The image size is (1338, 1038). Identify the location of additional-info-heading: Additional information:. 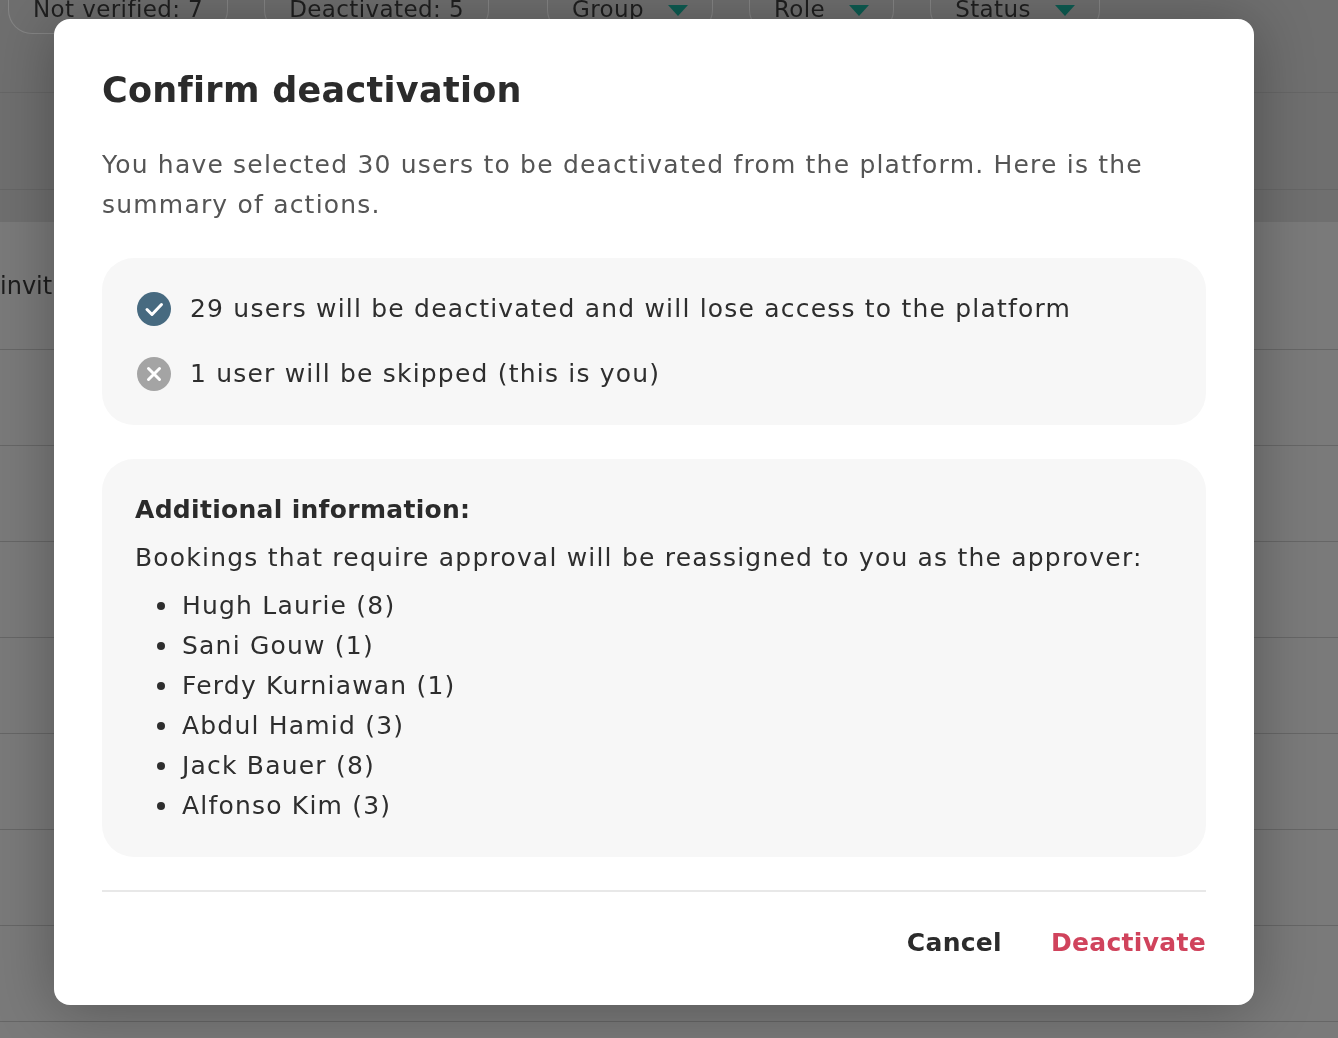
(303, 510).